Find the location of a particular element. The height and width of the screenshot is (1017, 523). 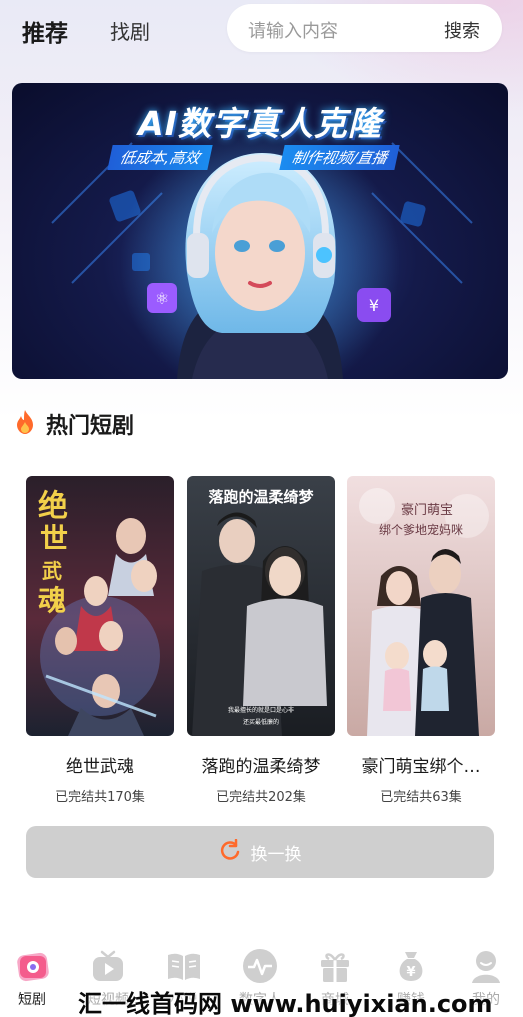

search-input: 请输入内容 is located at coordinates (293, 30).